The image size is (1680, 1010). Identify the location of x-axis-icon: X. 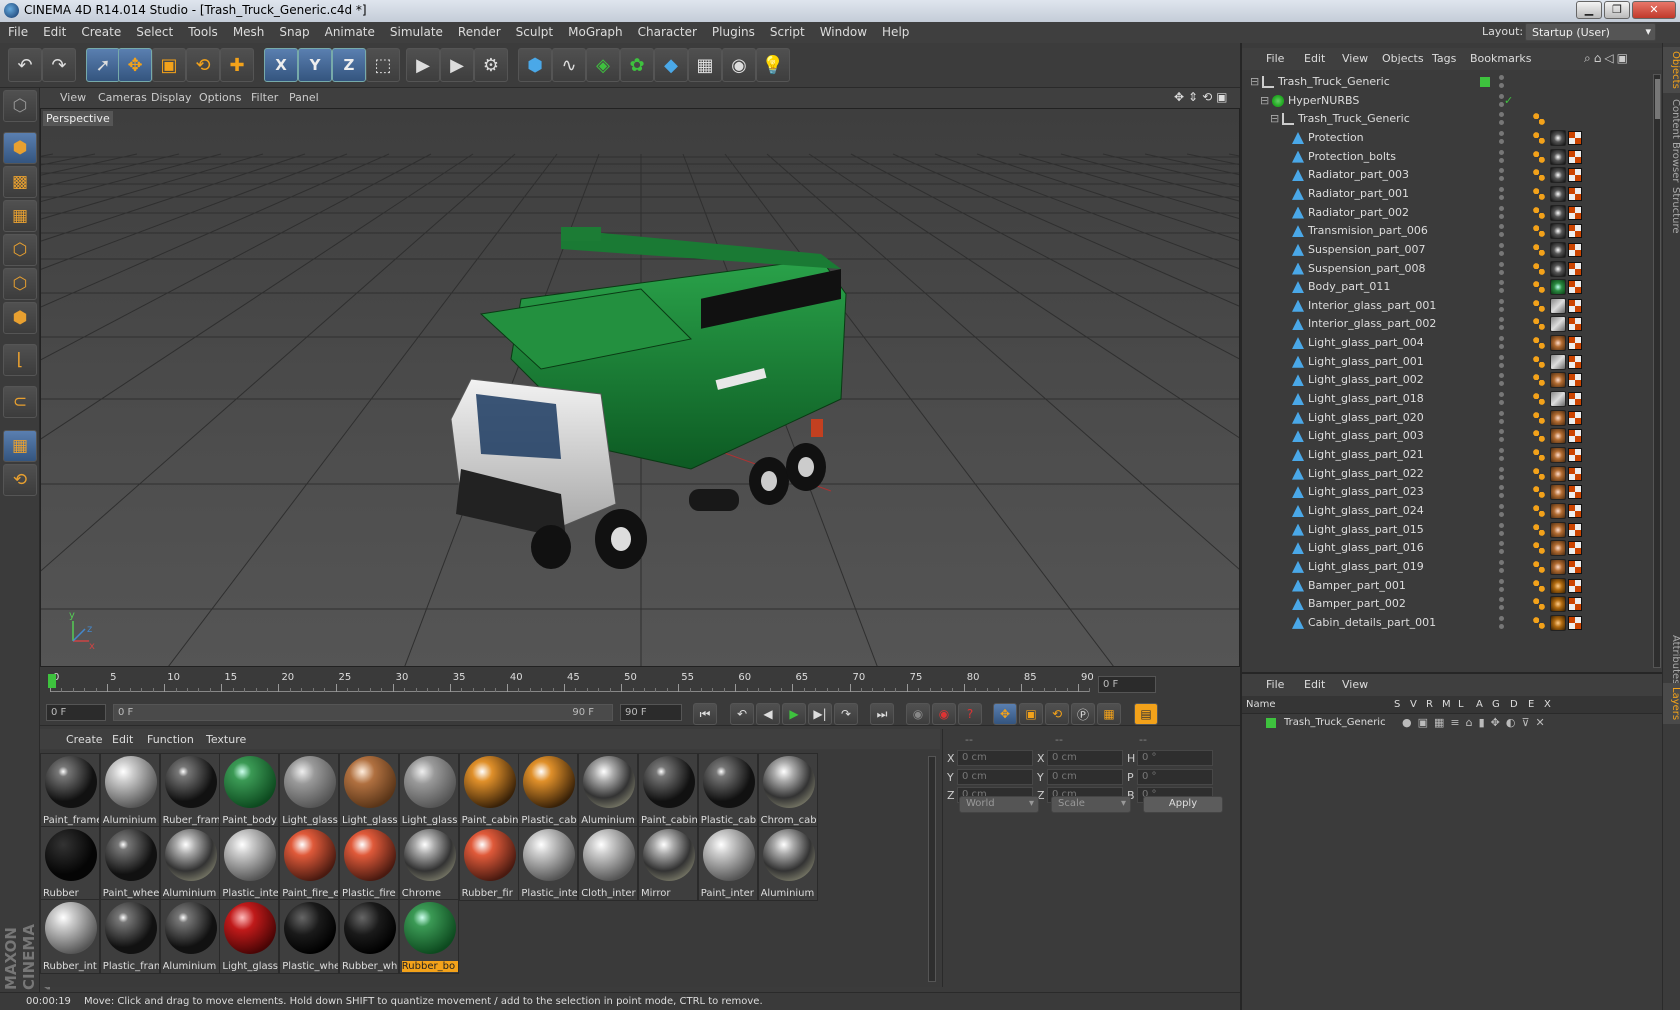
(281, 65).